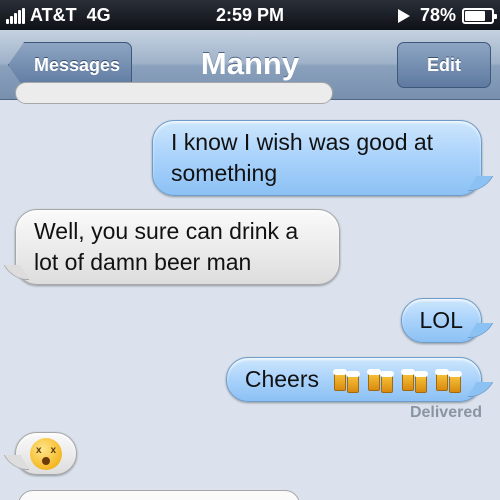  Describe the element at coordinates (441, 320) in the screenshot. I see `message-bubble-outgoing: LOL` at that location.